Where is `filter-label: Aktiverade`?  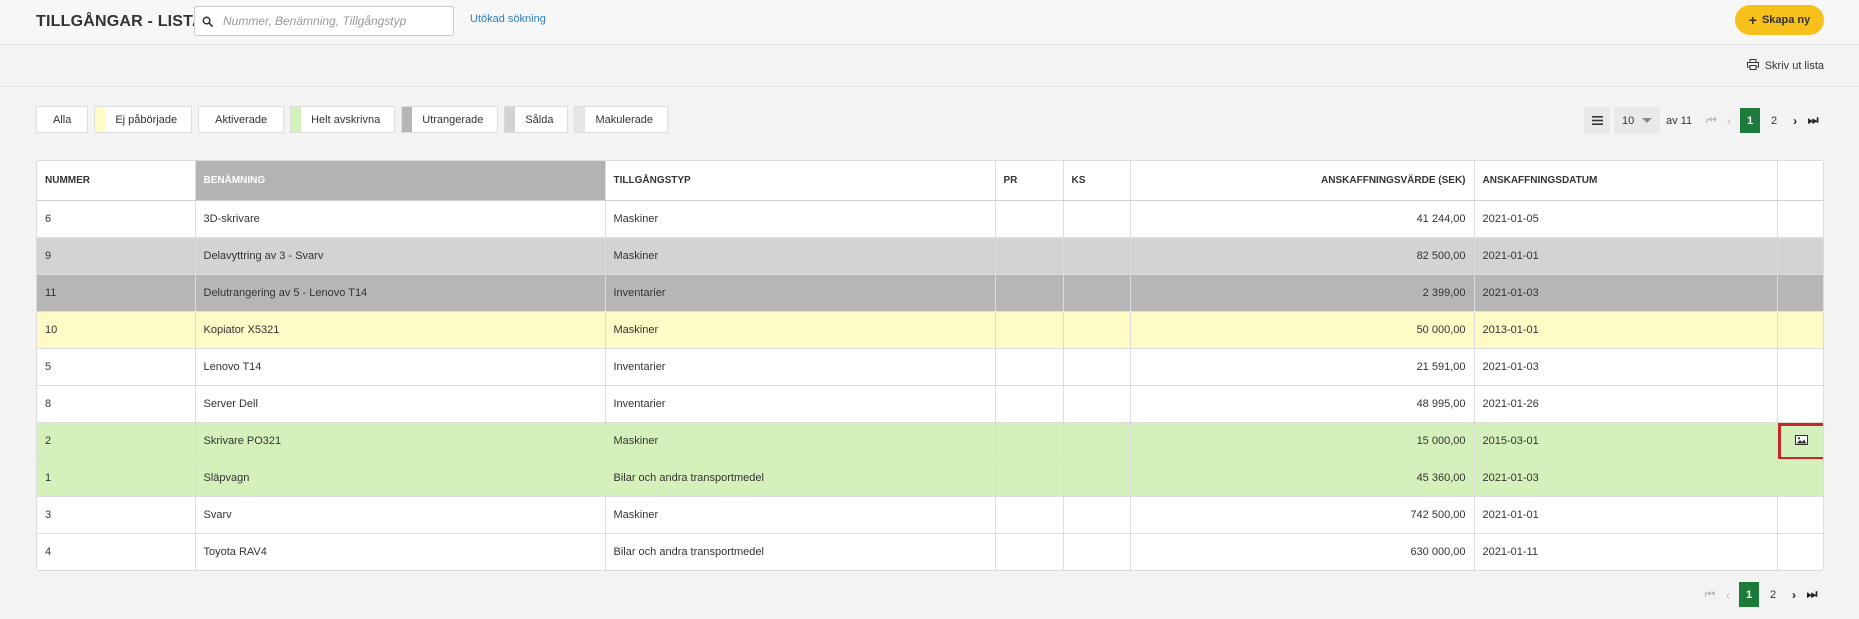 filter-label: Aktiverade is located at coordinates (241, 119).